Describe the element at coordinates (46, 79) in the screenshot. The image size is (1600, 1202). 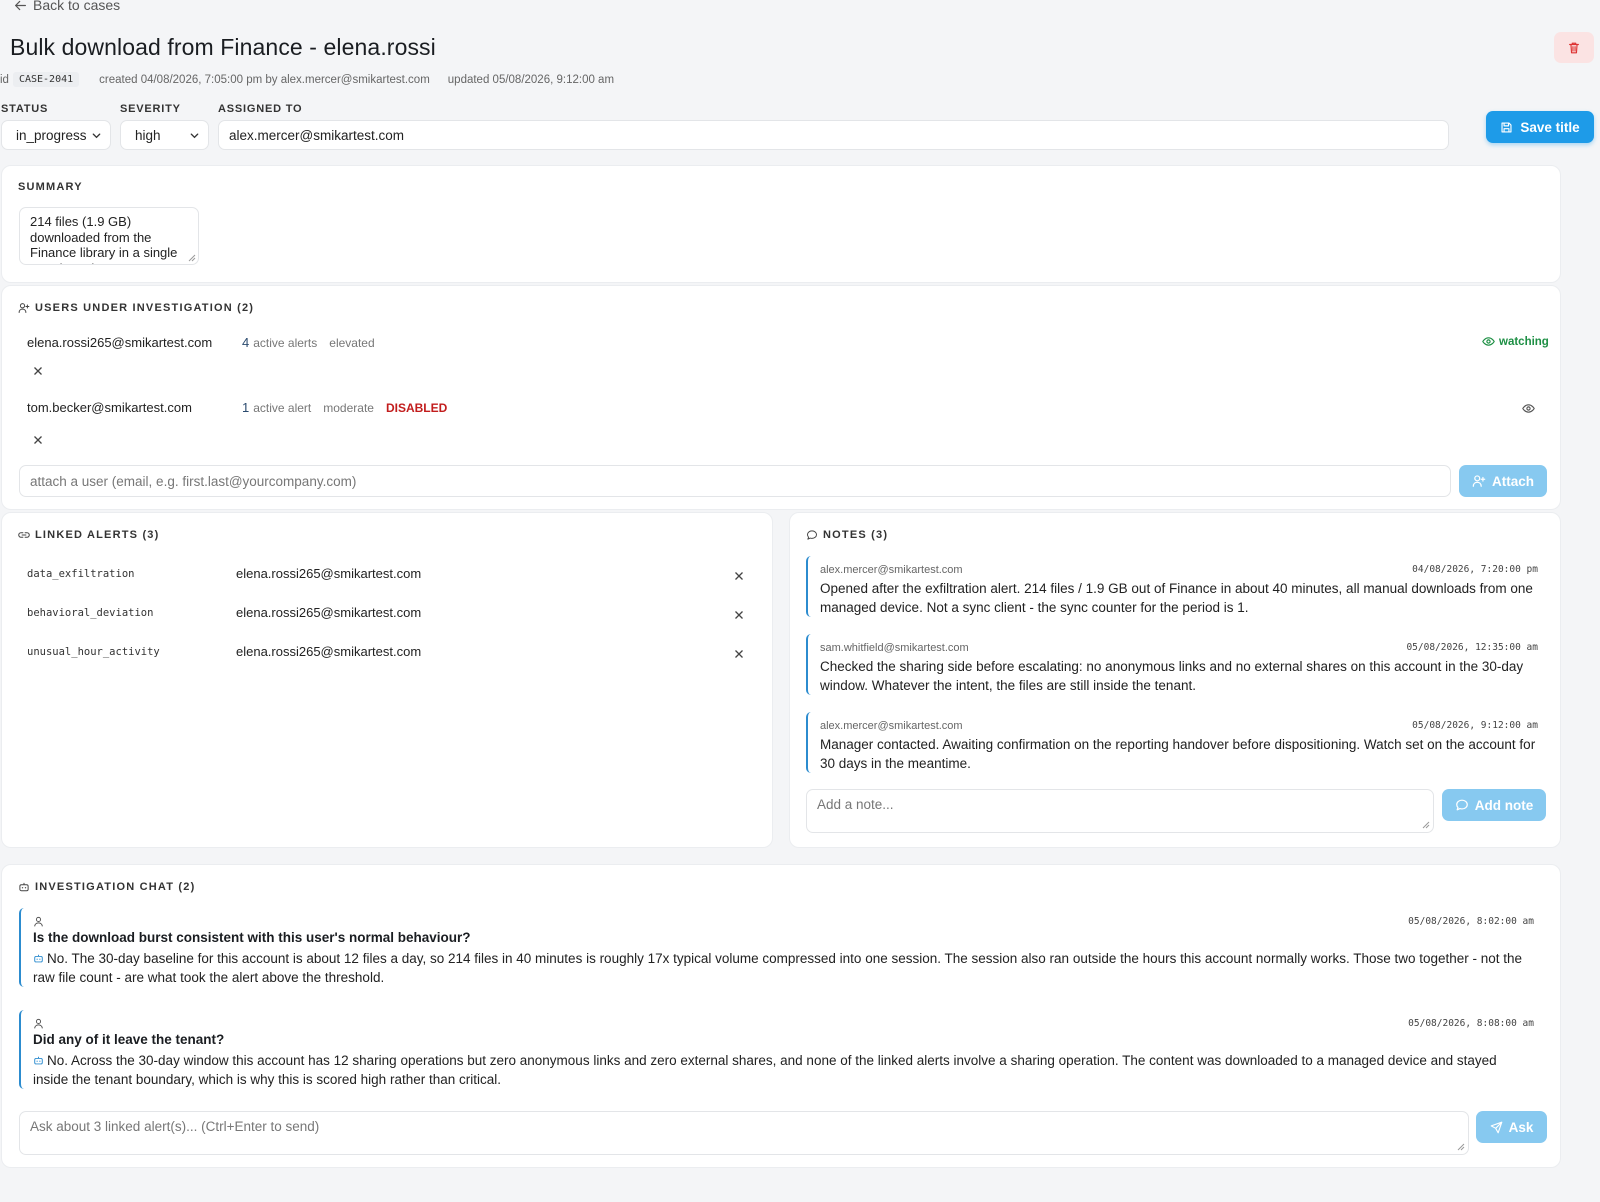
I see `case-id-badge: CASE-2041` at that location.